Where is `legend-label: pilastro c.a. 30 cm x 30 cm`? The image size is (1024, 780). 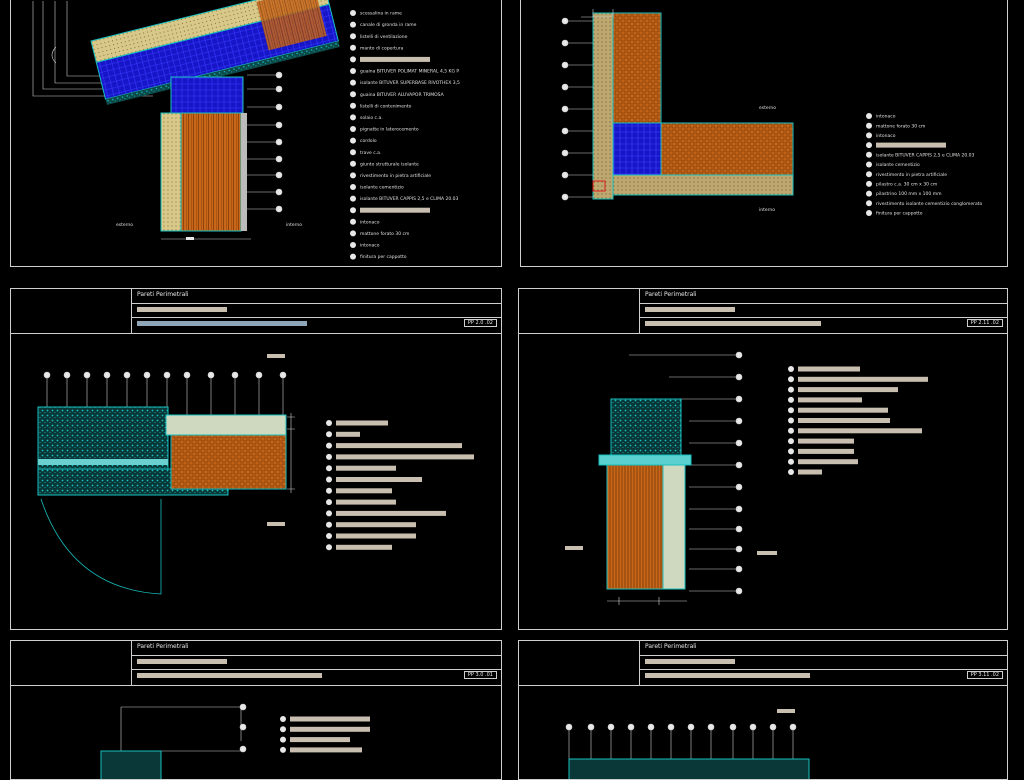 legend-label: pilastro c.a. 30 cm x 30 cm is located at coordinates (906, 185).